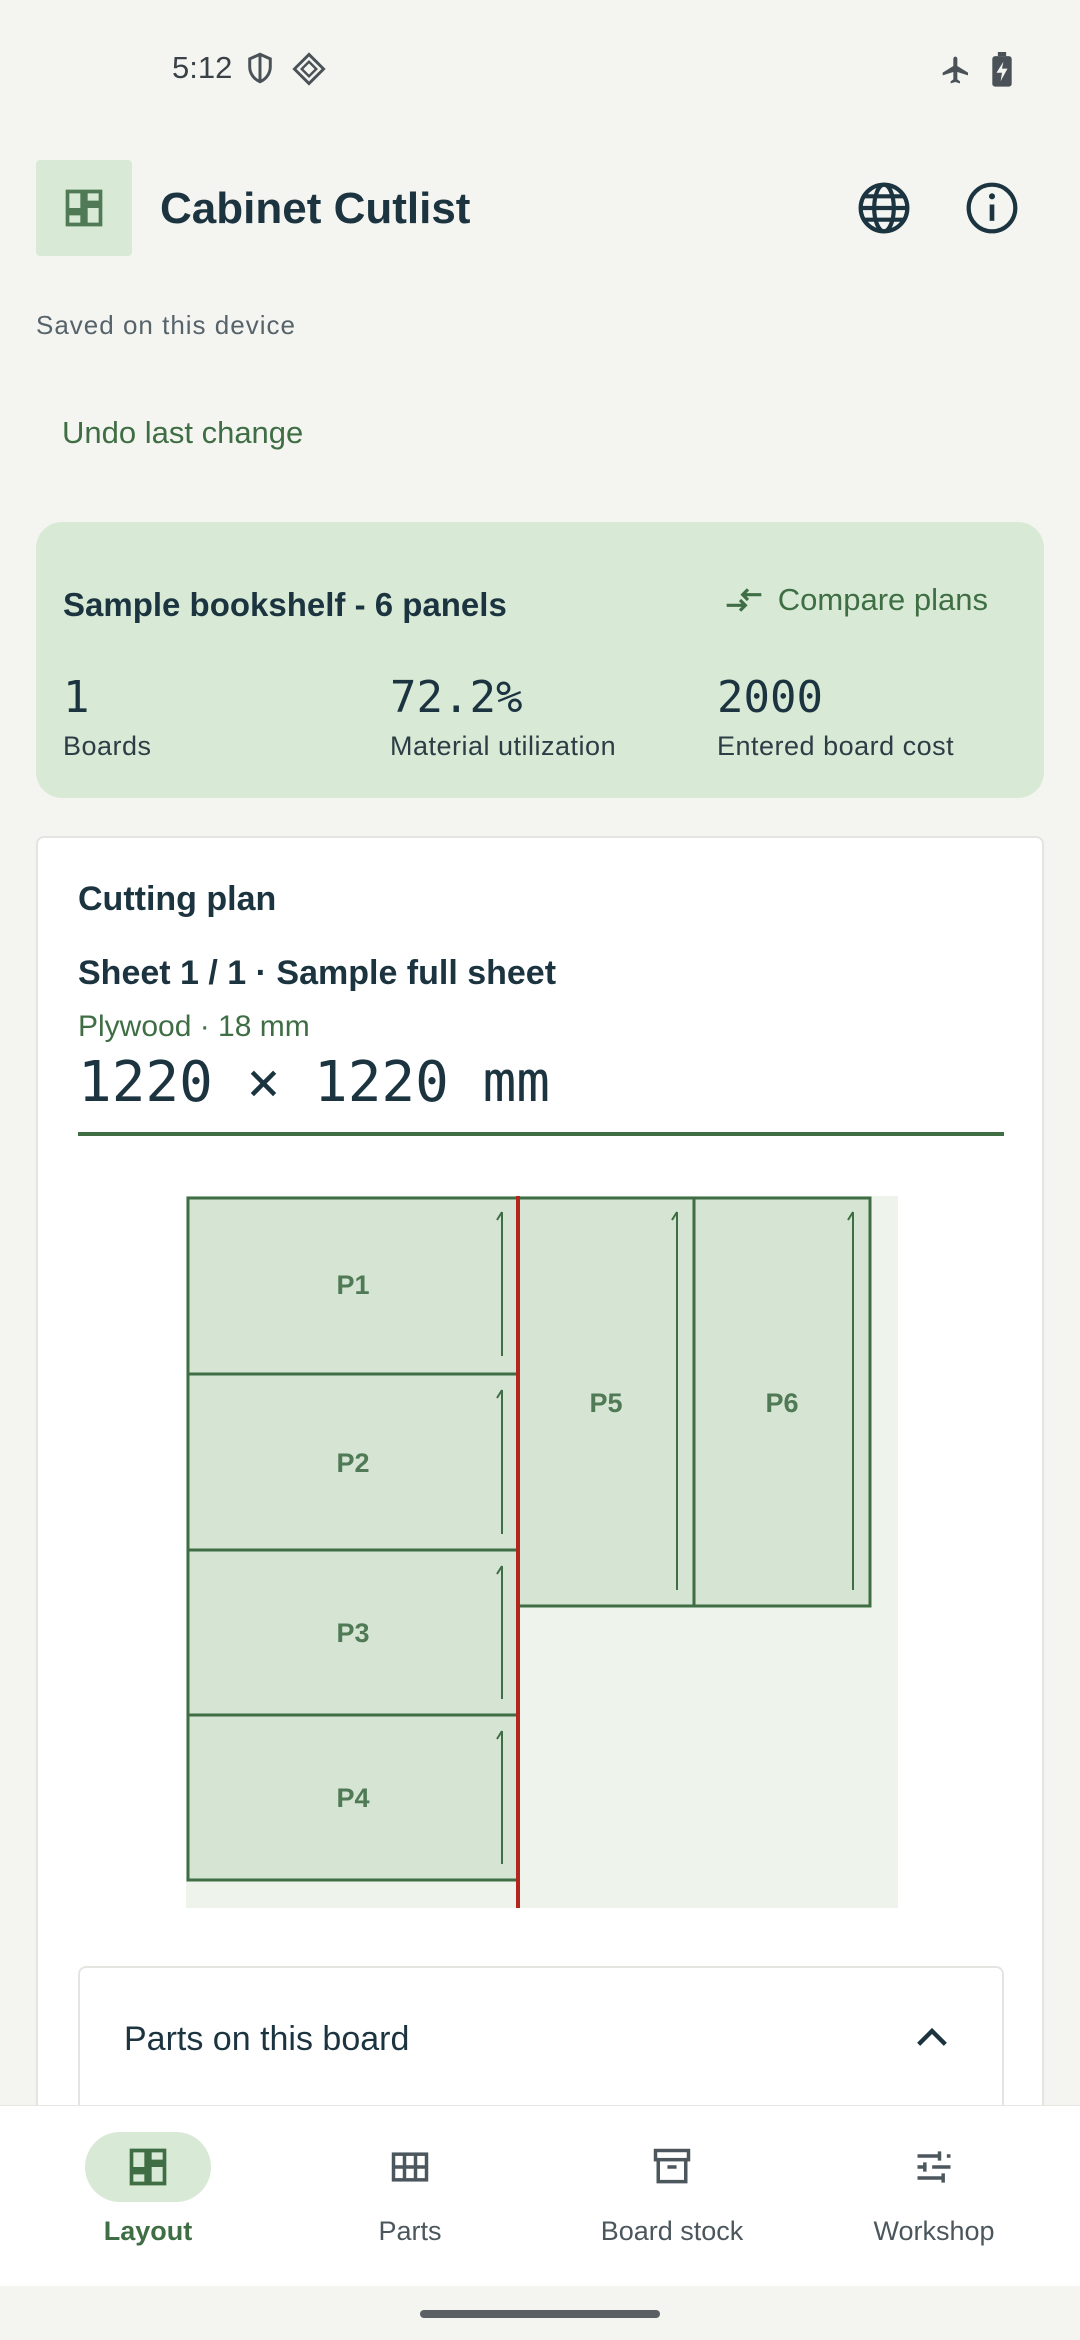  What do you see at coordinates (992, 208) in the screenshot?
I see `info-icon` at bounding box center [992, 208].